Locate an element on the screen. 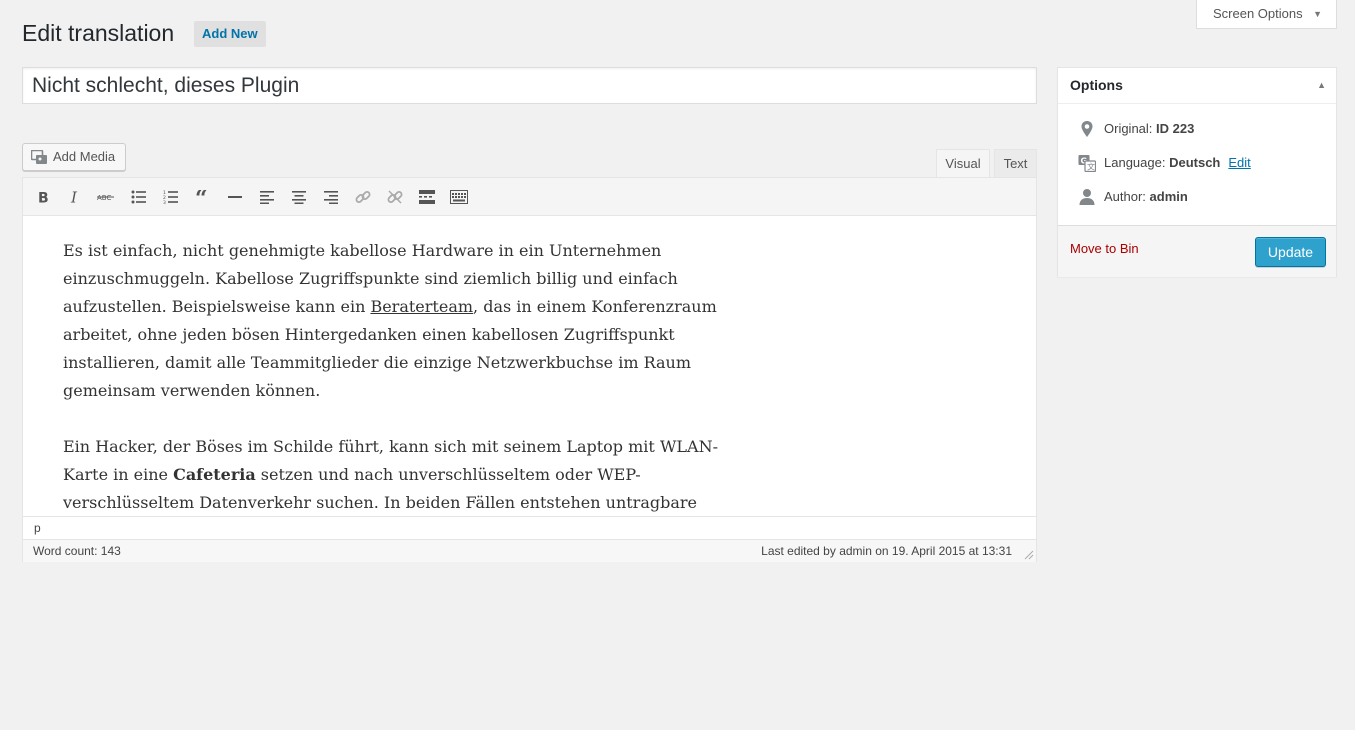 This screenshot has width=1355, height=730. add-media-label: Add Media is located at coordinates (84, 156).